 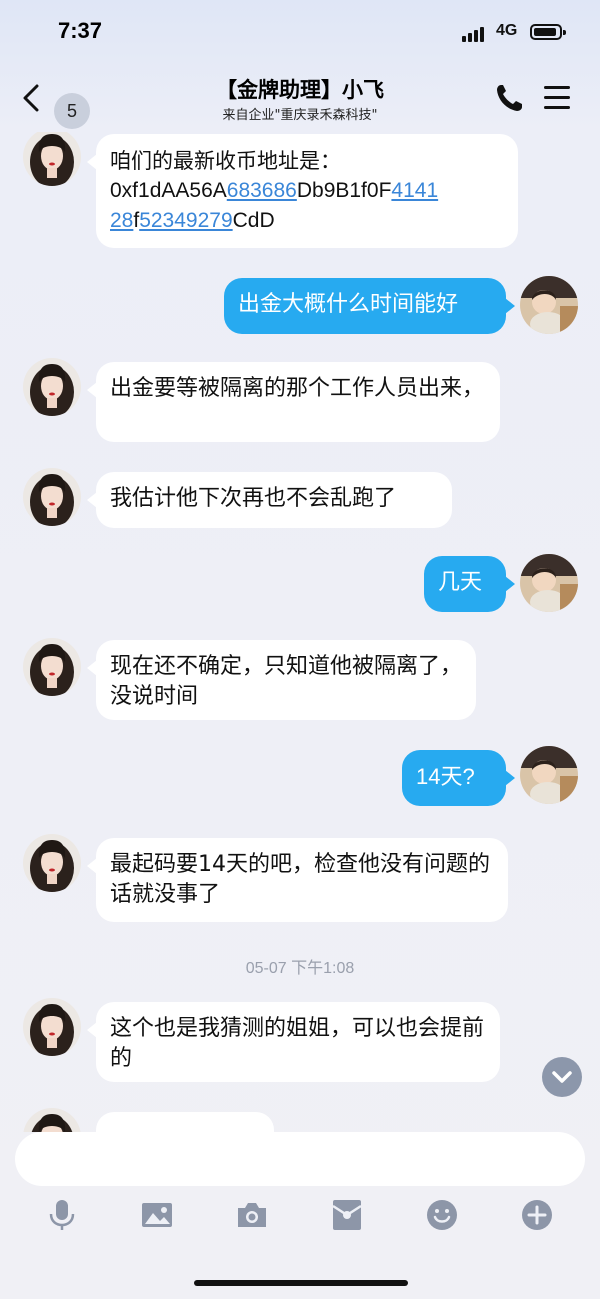 I want to click on message-bubble: 出金要等被隔离的那个工作人员出来，, so click(x=293, y=402).